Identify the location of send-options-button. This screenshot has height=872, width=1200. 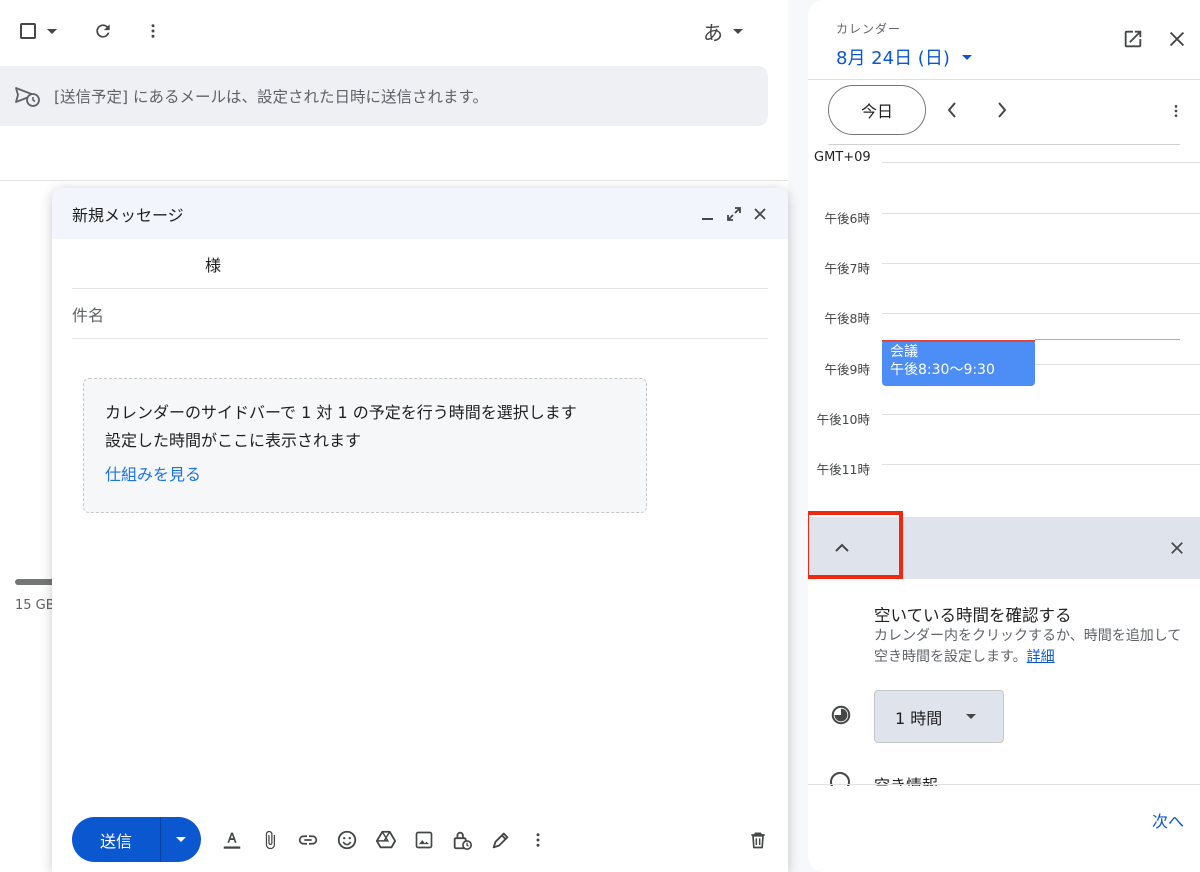
(181, 839).